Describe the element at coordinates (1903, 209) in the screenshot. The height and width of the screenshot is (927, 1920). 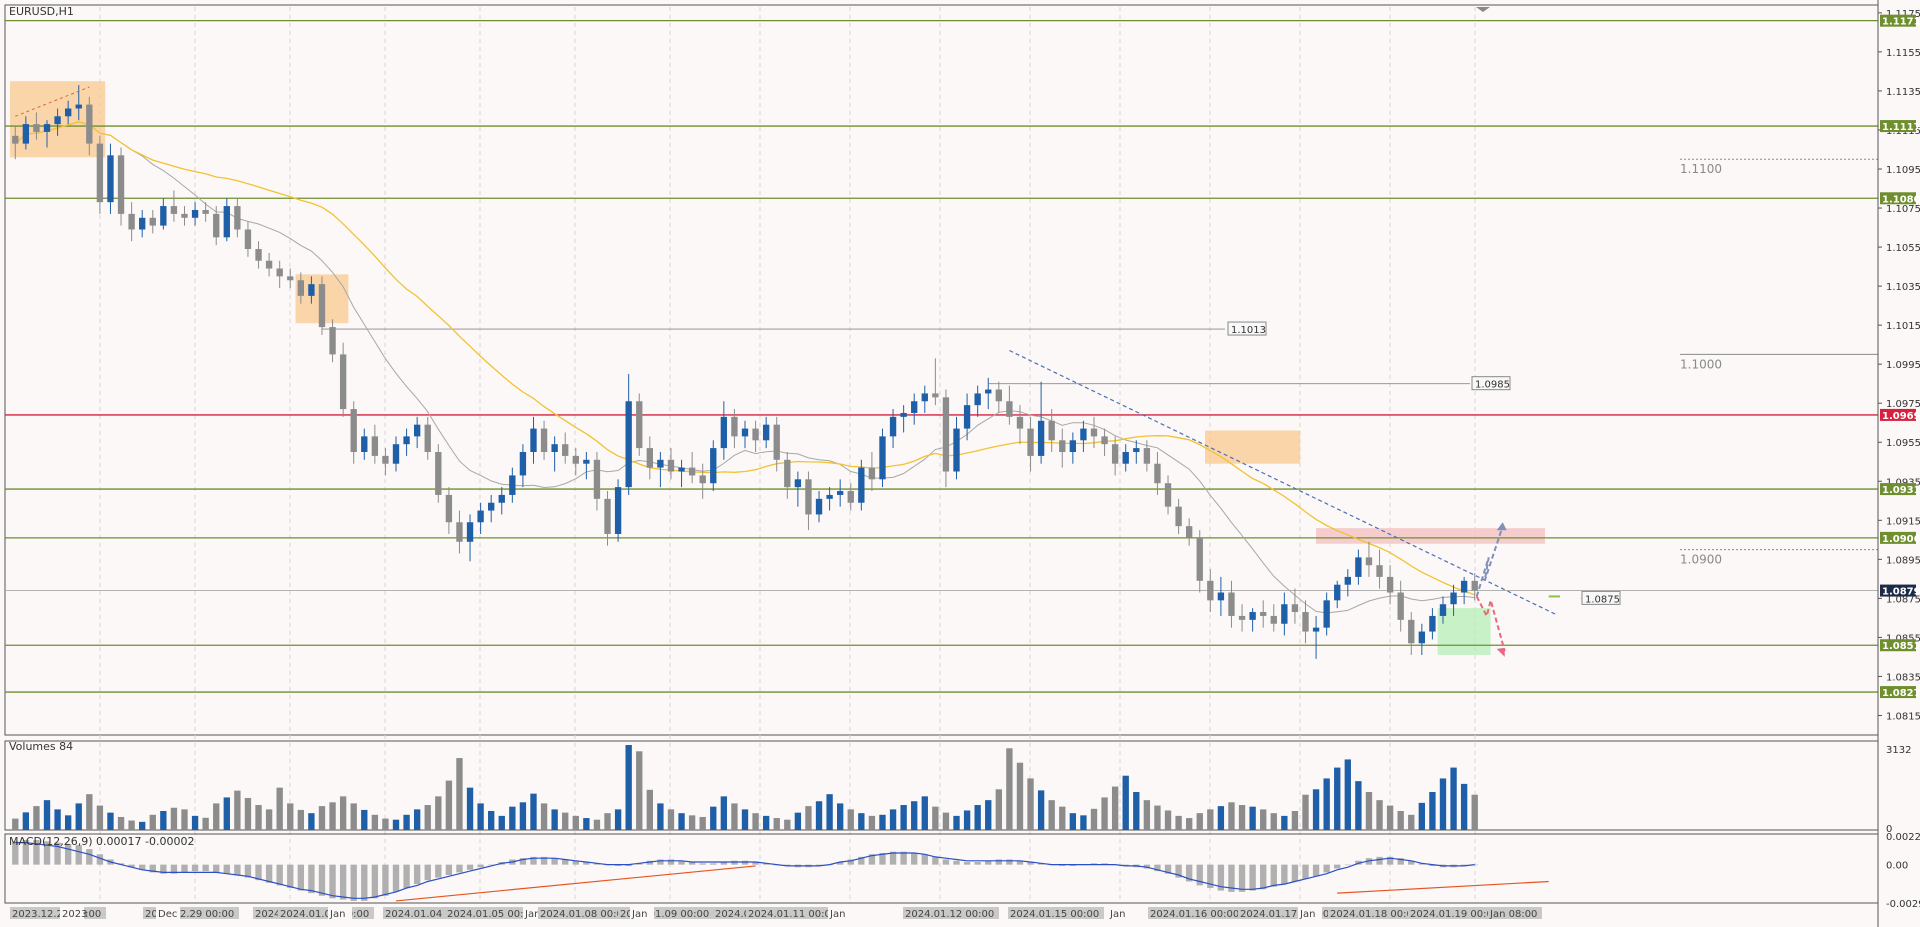
I see `price-tick-label: 1.1075` at that location.